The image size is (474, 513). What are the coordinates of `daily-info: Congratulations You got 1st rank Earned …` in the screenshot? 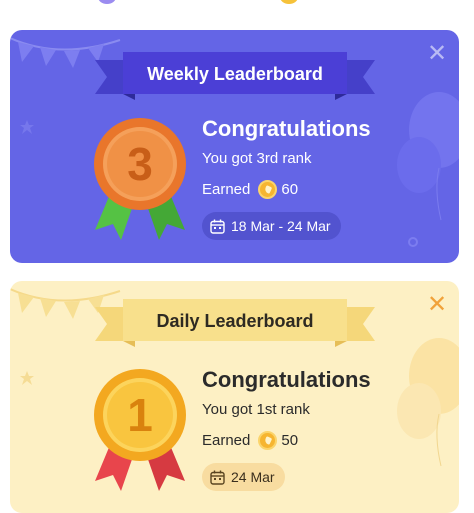 It's located at (286, 429).